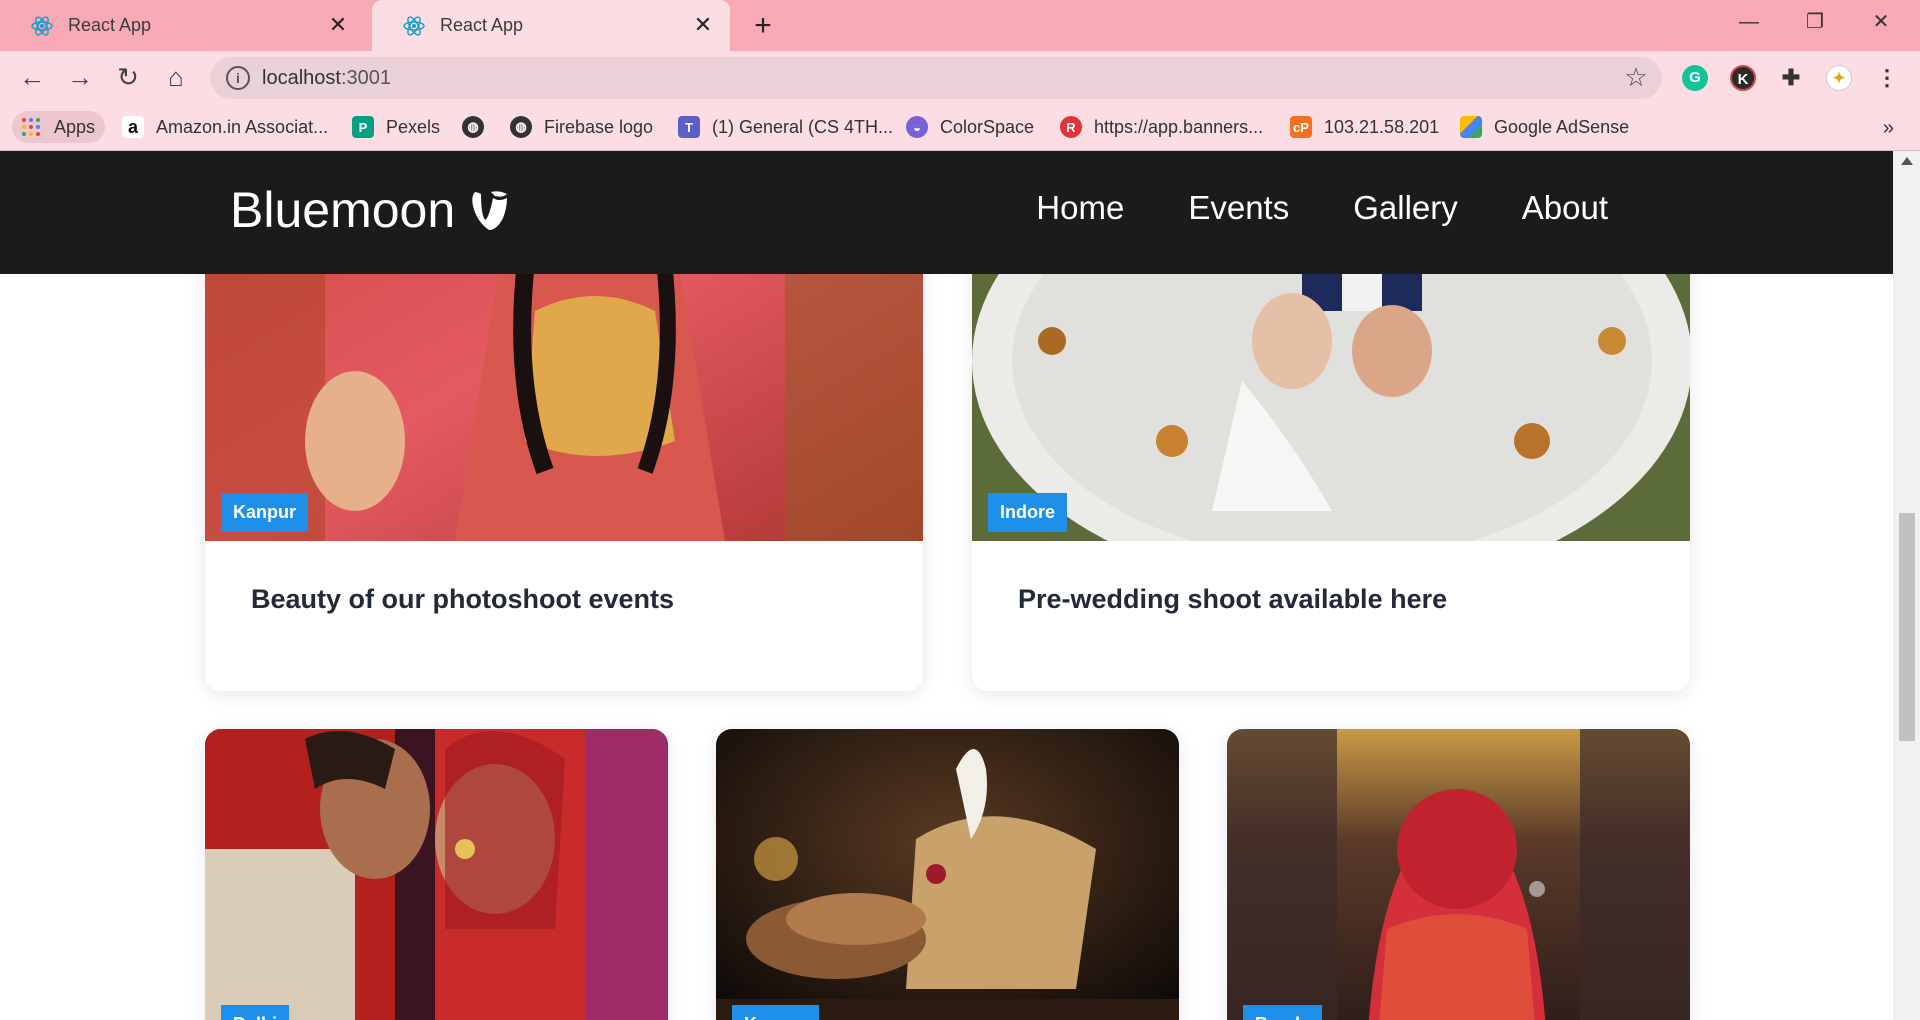  What do you see at coordinates (490, 210) in the screenshot?
I see `typo3-logo-icon` at bounding box center [490, 210].